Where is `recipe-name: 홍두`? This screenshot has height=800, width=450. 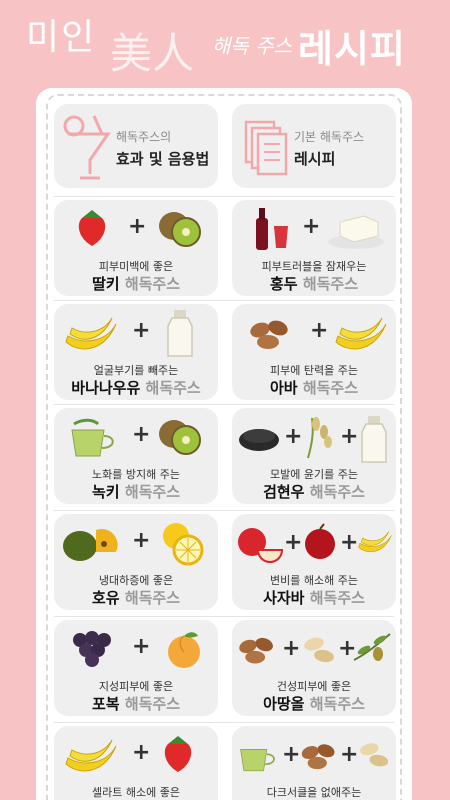 recipe-name: 홍두 is located at coordinates (283, 284).